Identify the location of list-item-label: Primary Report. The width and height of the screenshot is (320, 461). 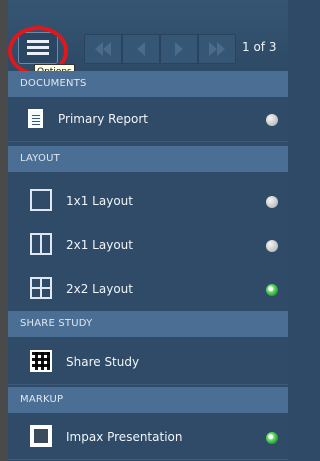
(103, 119).